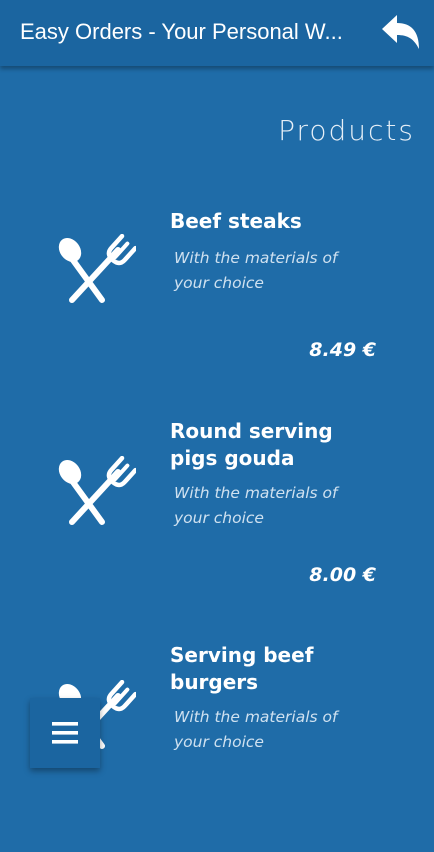 The image size is (434, 852). Describe the element at coordinates (342, 350) in the screenshot. I see `product-price: 8.49 €` at that location.